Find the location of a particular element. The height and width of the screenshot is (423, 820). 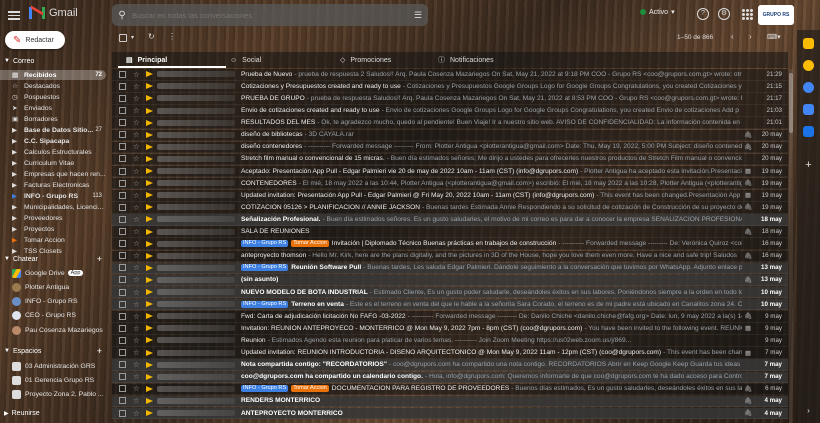

tab-notificaciones: ⓘ Notificaciones is located at coordinates (466, 60).